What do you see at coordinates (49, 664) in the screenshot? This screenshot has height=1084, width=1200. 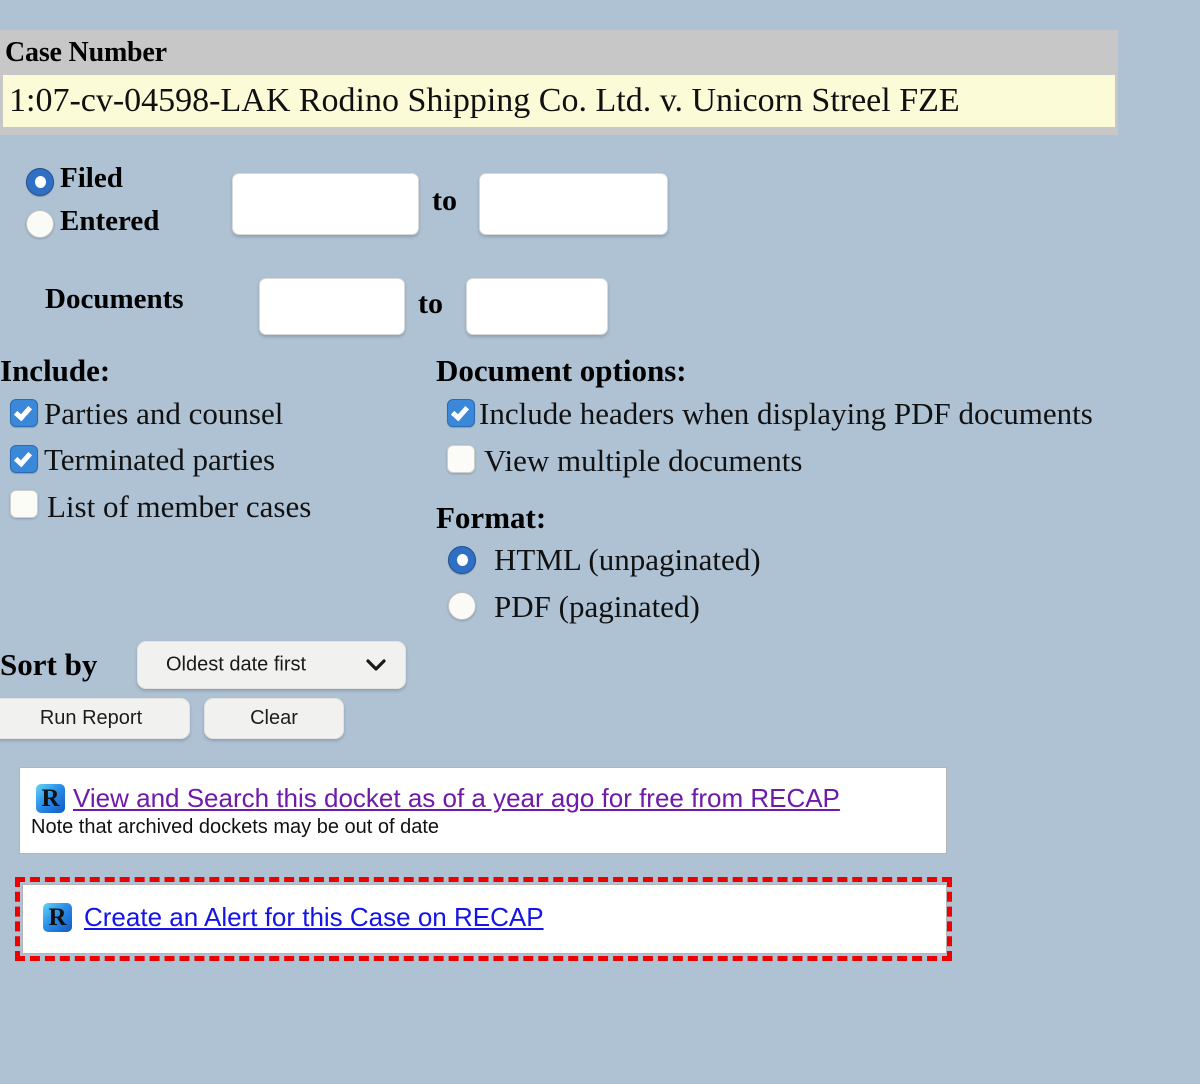 I see `sort-by-label: Sort by` at bounding box center [49, 664].